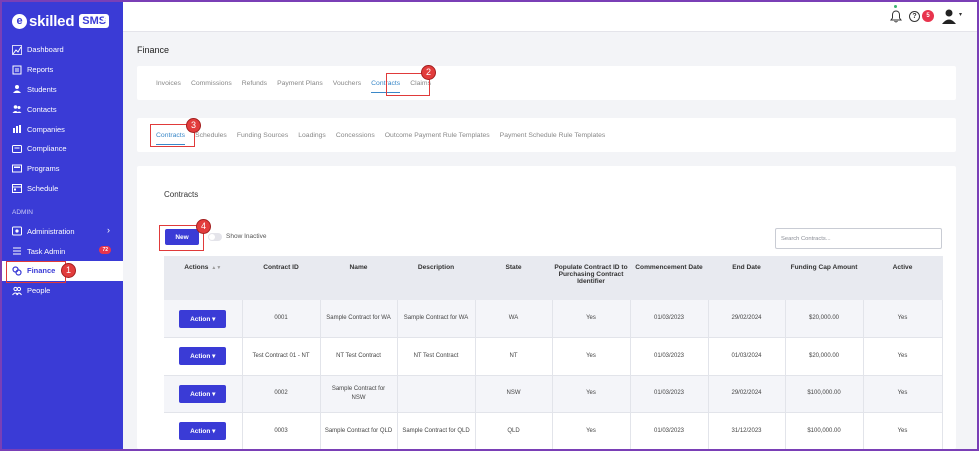 The height and width of the screenshot is (451, 979). Describe the element at coordinates (747, 431) in the screenshot. I see `cell-end-date: 31/12/2023` at that location.